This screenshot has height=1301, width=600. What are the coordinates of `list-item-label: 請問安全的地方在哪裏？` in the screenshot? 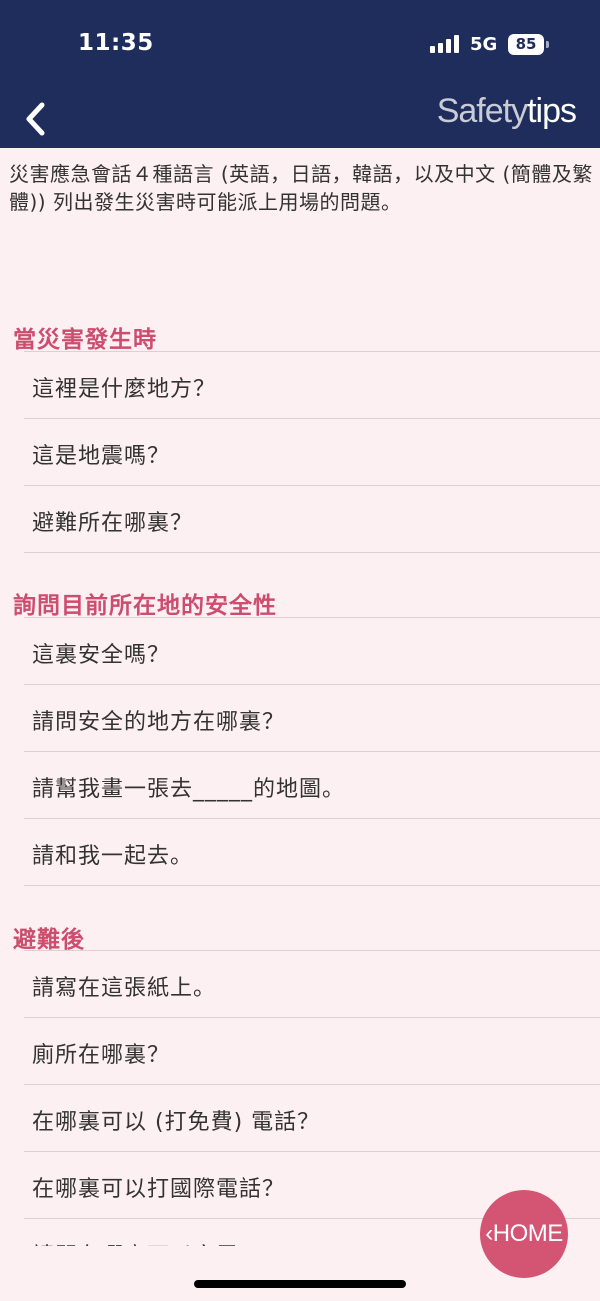 It's located at (159, 722).